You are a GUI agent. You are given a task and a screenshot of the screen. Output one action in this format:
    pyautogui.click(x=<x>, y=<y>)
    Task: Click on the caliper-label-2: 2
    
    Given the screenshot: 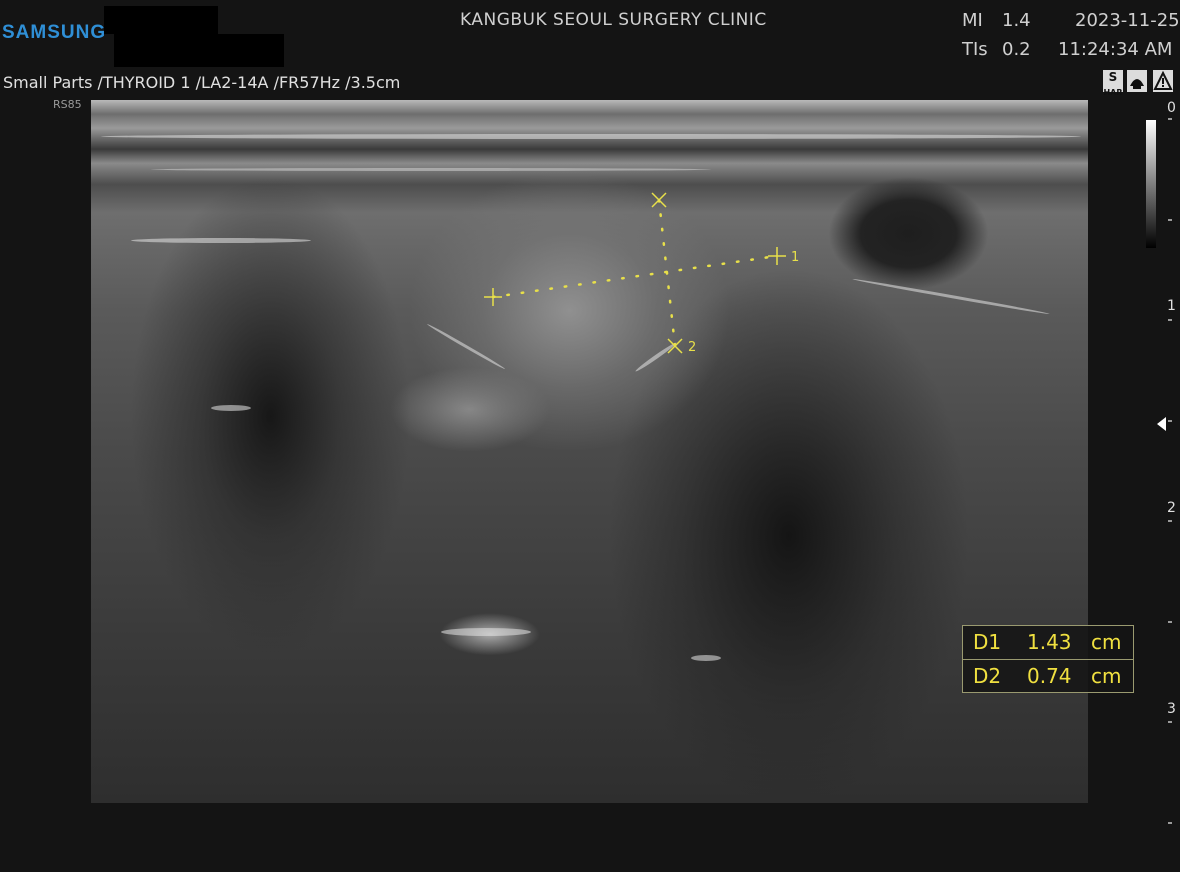 What is the action you would take?
    pyautogui.click(x=692, y=347)
    